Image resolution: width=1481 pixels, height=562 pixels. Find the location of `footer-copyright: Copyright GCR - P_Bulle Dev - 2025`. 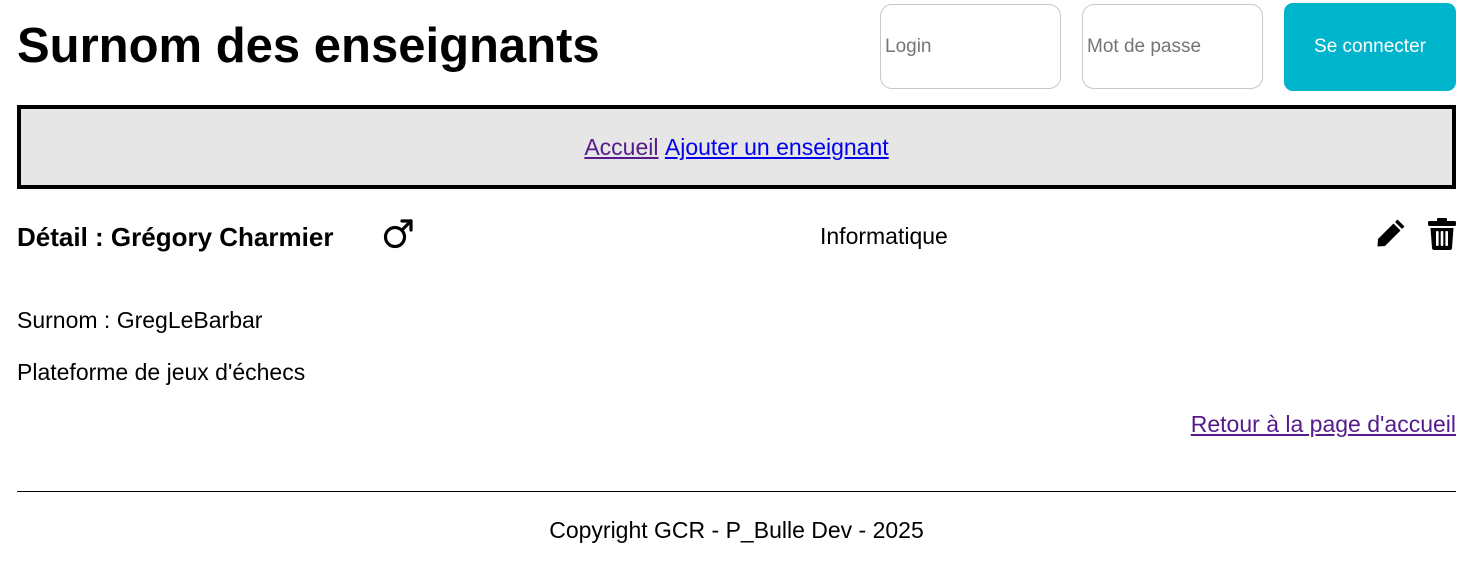

footer-copyright: Copyright GCR - P_Bulle Dev - 2025 is located at coordinates (736, 530).